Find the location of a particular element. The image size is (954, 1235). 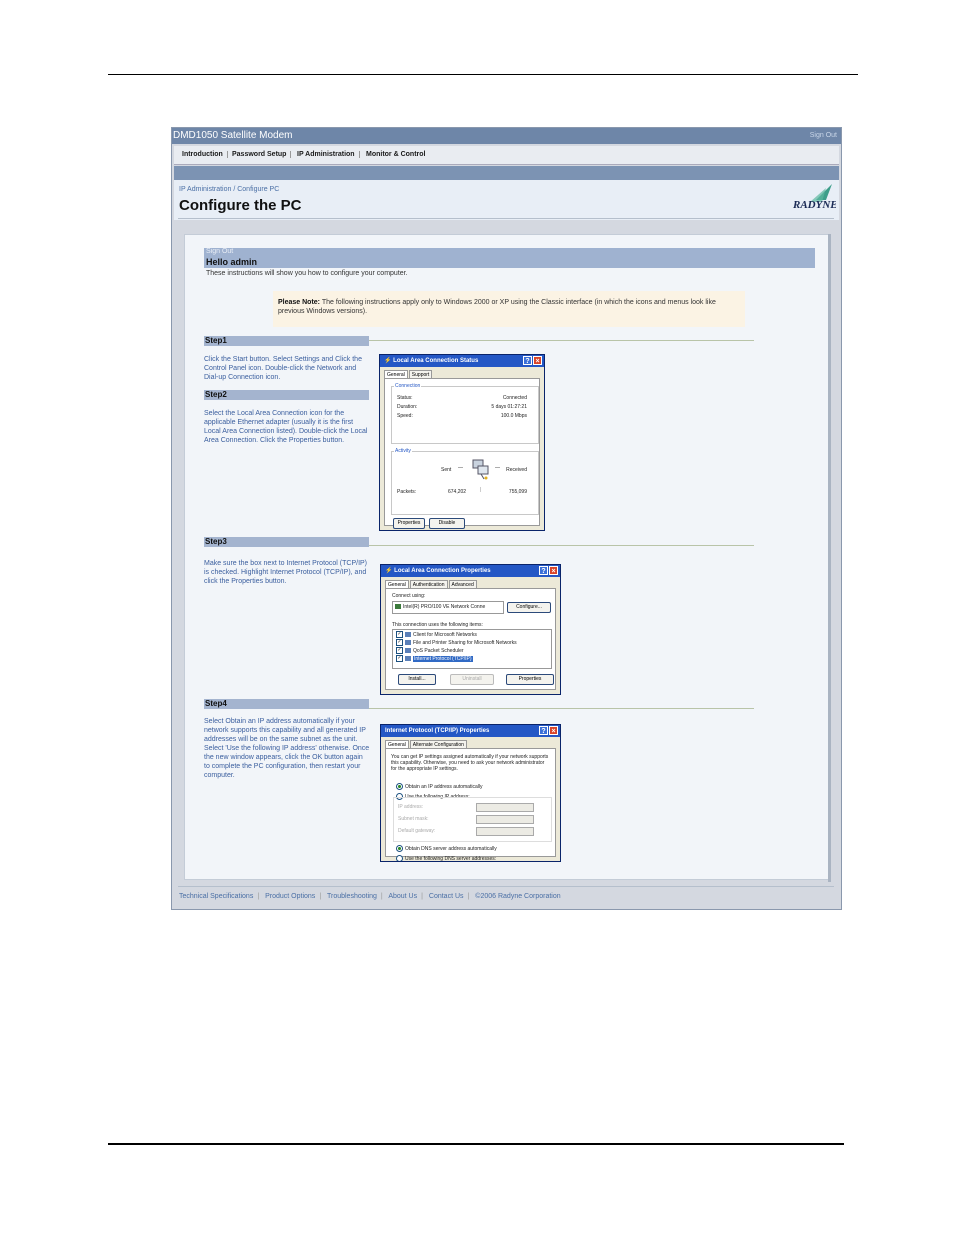

greeting-signout-link: Sign Out is located at coordinates (219, 251).